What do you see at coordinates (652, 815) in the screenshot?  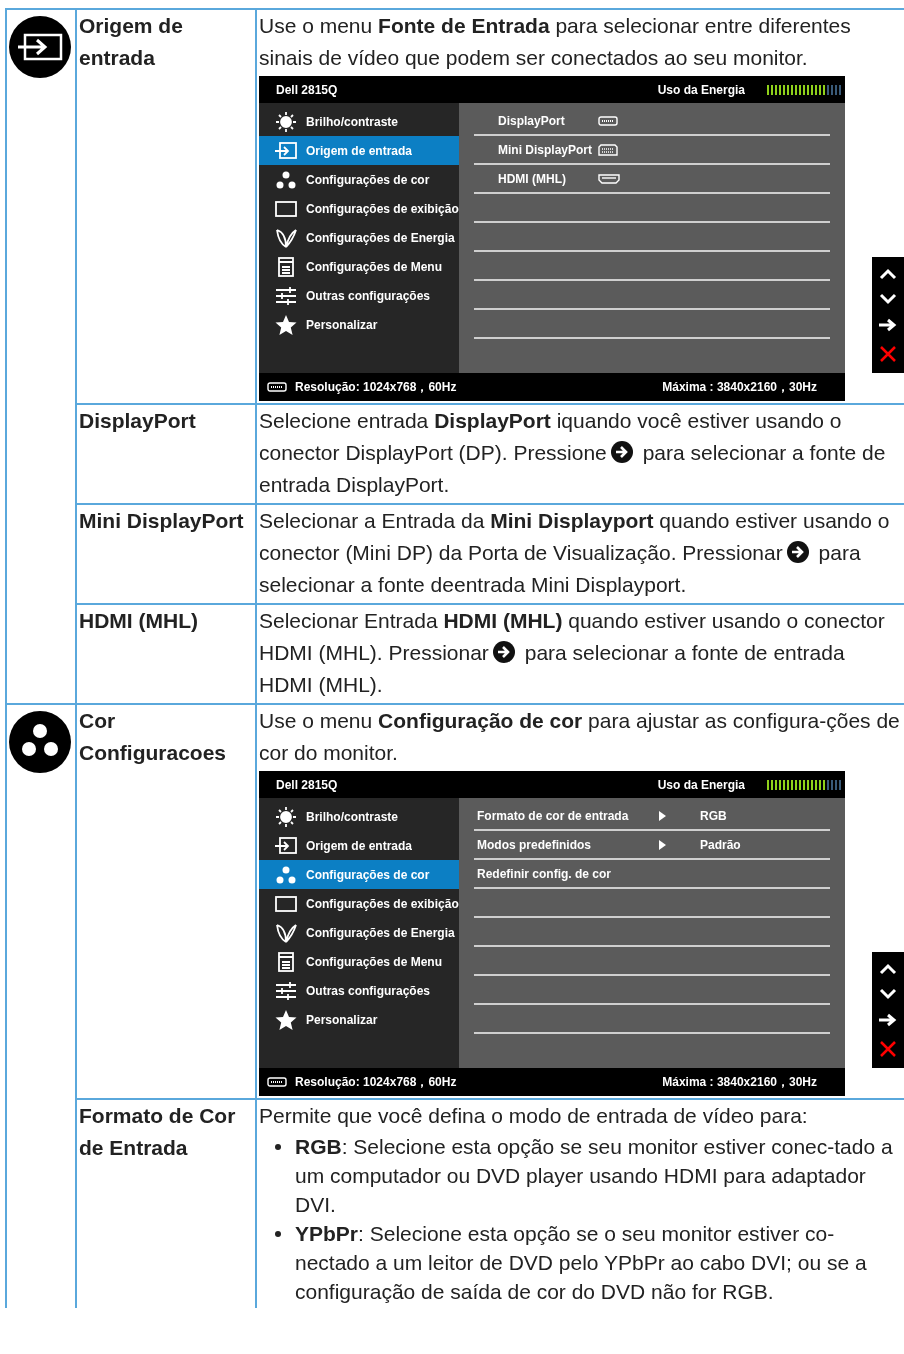 I see `submenu-option: Formato de cor de entrada RGB` at bounding box center [652, 815].